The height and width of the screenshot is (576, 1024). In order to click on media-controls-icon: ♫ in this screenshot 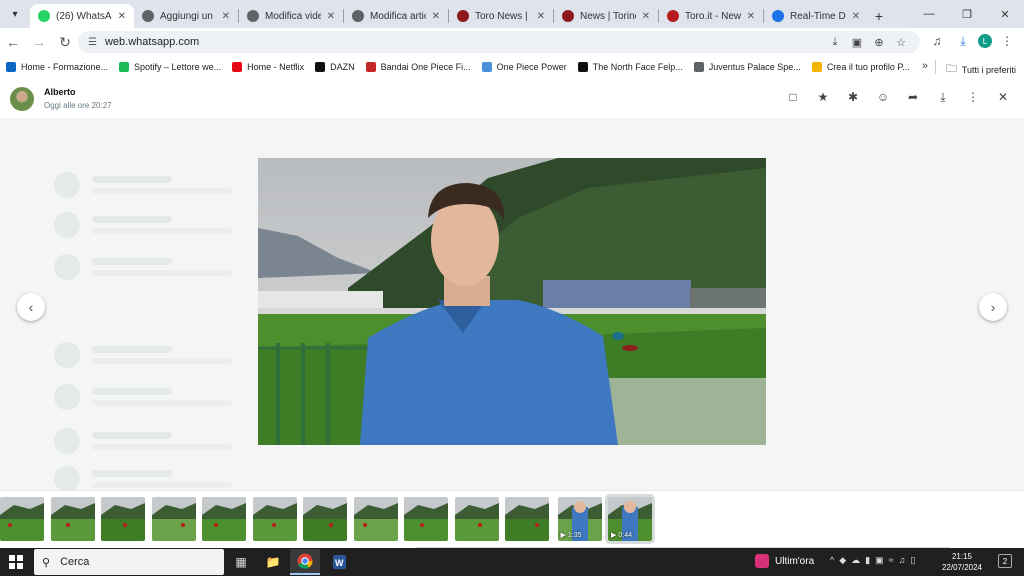, I will do `click(937, 41)`.